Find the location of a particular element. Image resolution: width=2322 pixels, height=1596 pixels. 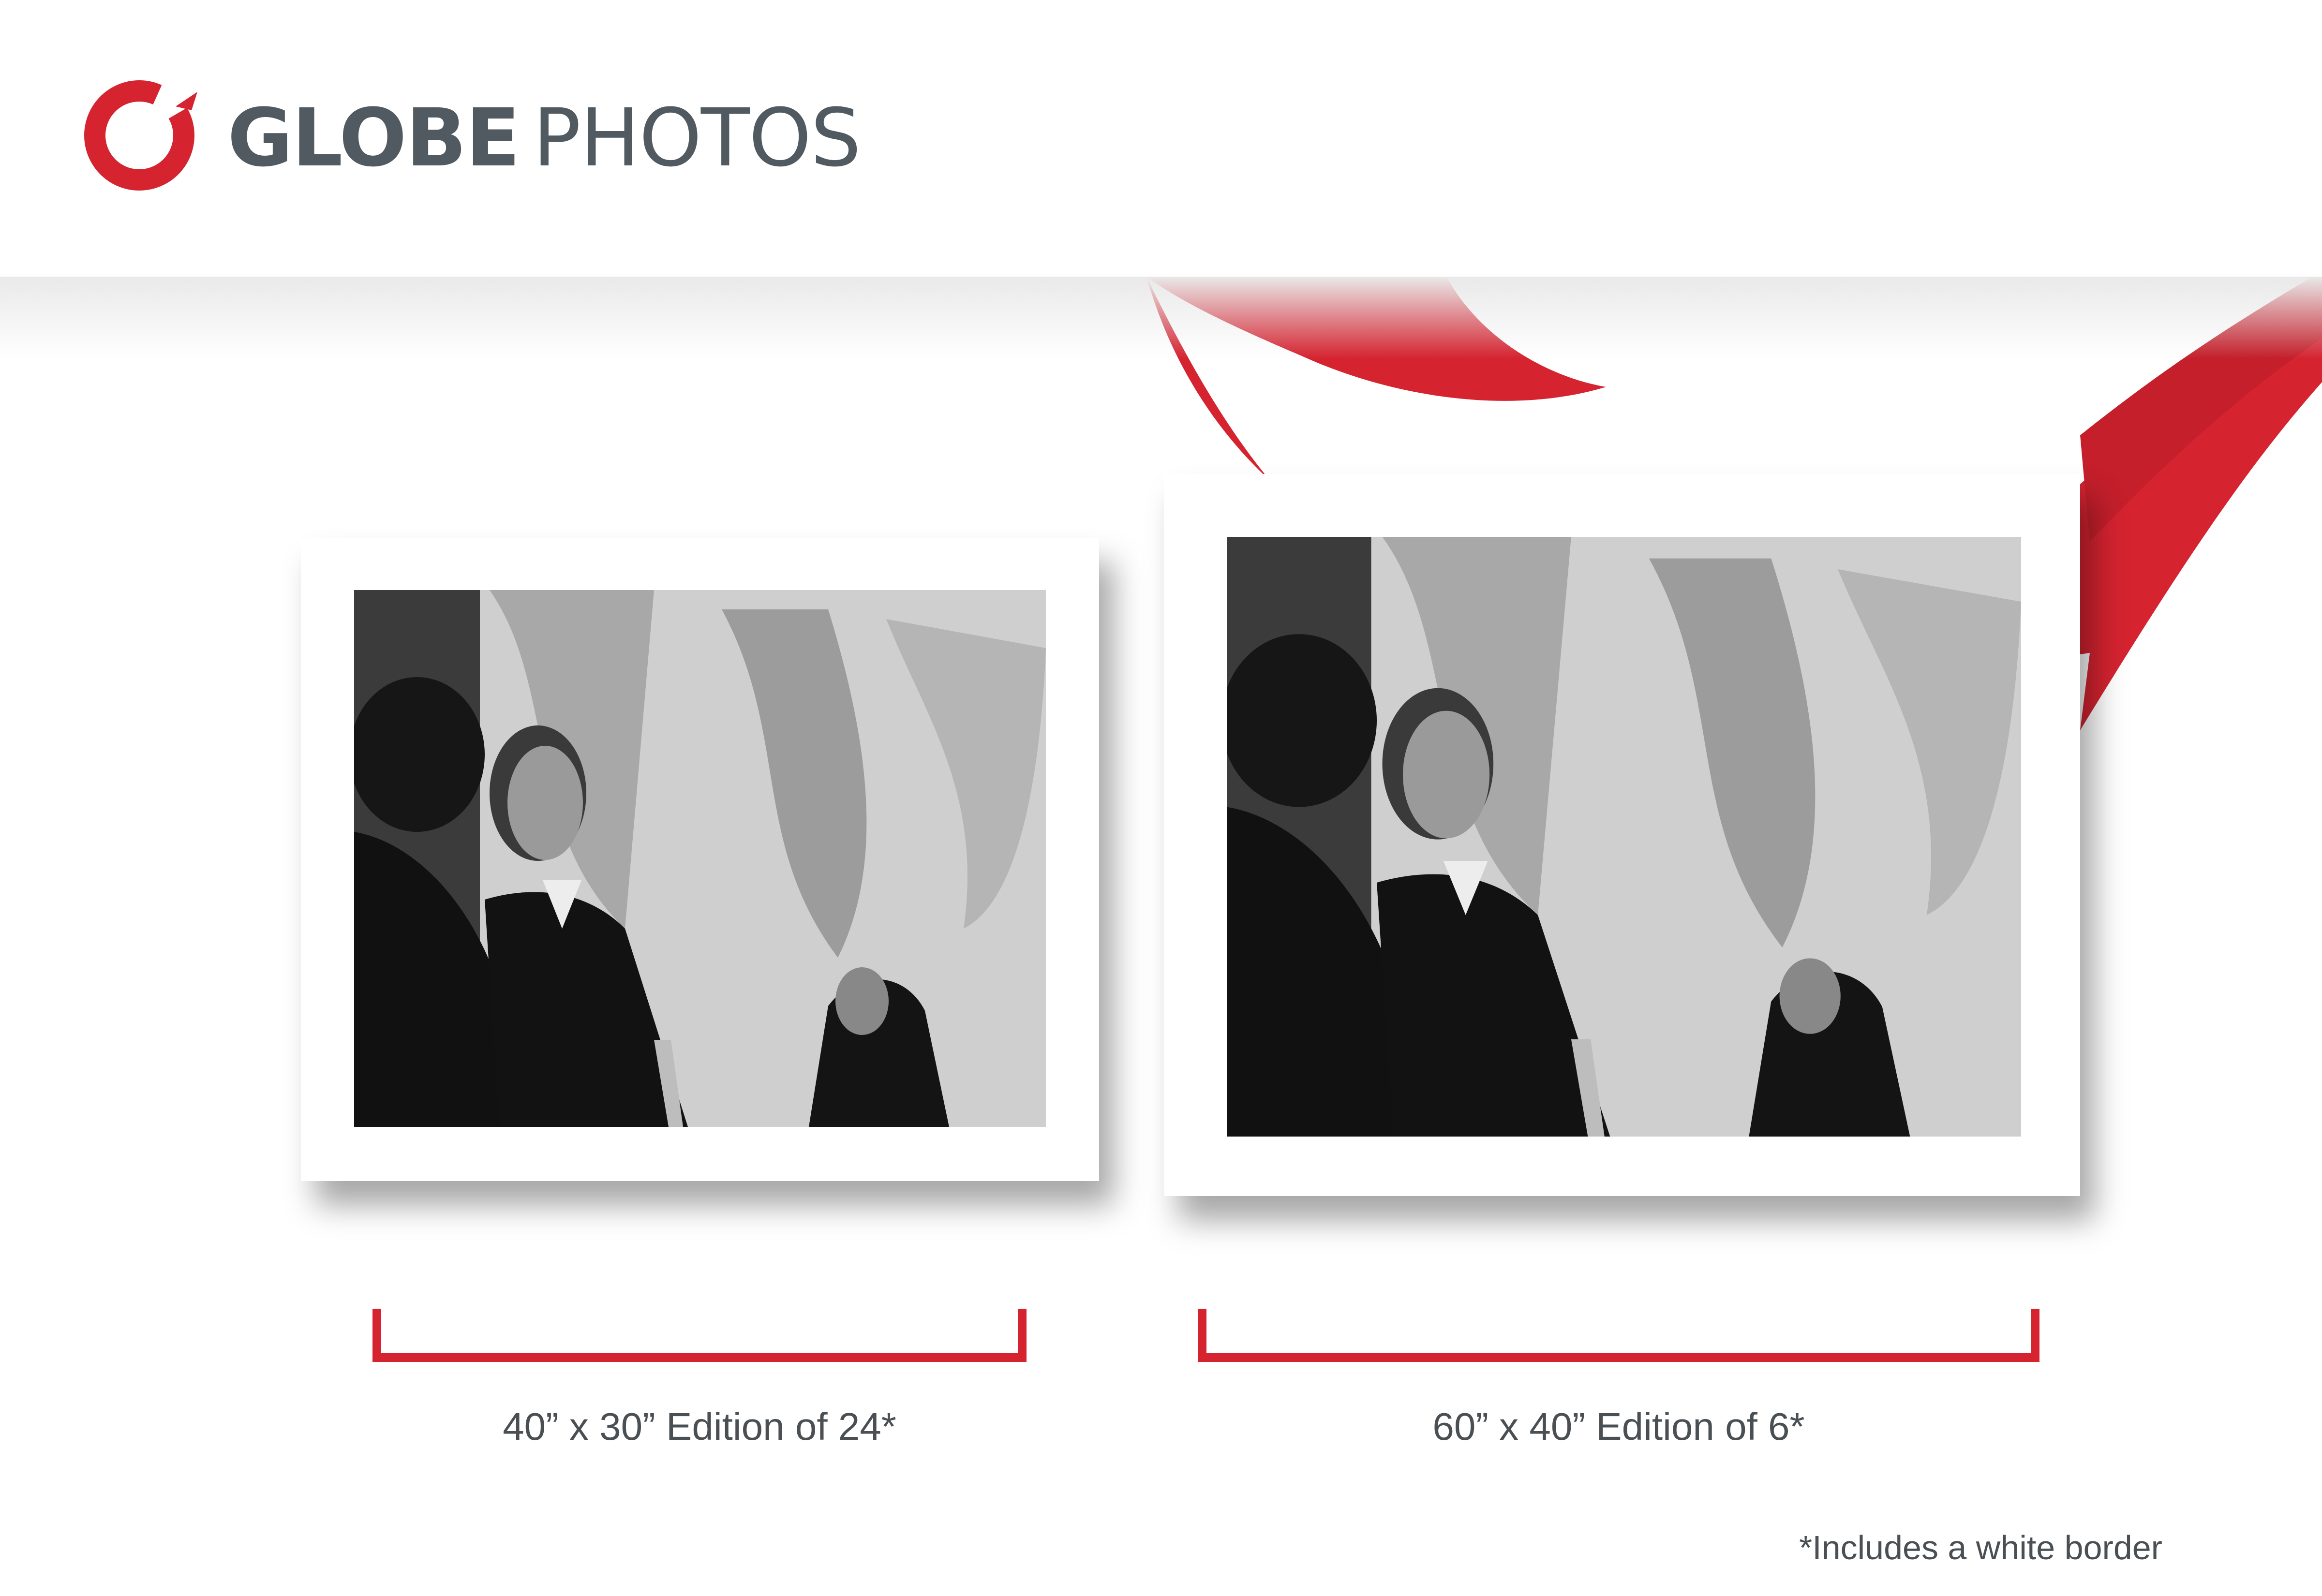

print-caption-large: 60” x 40” Edition of 6* is located at coordinates (1618, 1426).